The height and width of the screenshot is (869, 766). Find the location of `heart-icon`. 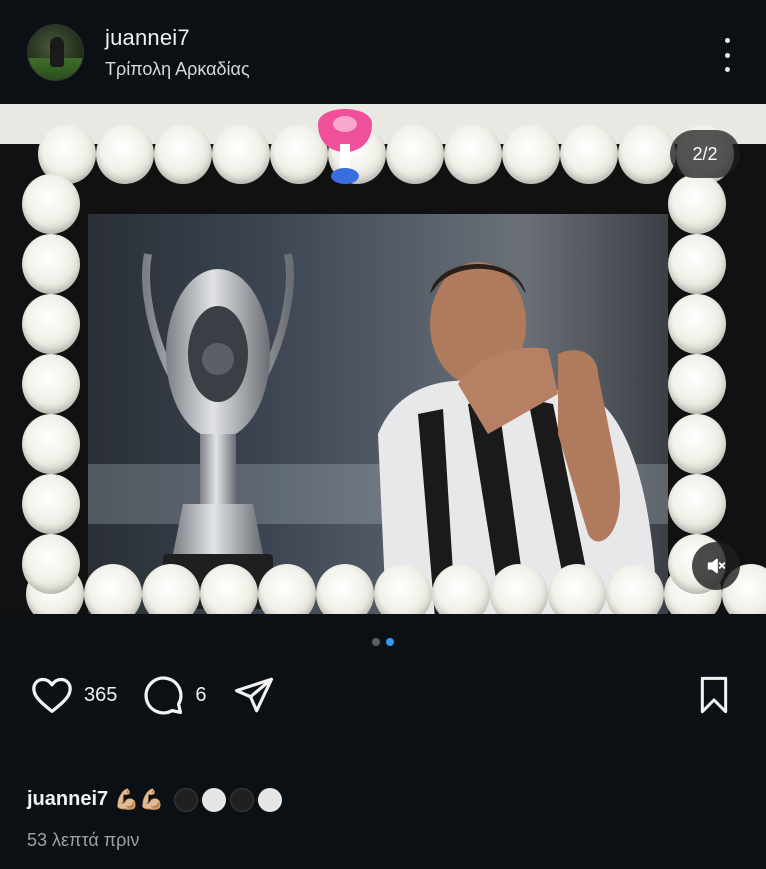

heart-icon is located at coordinates (52, 695).